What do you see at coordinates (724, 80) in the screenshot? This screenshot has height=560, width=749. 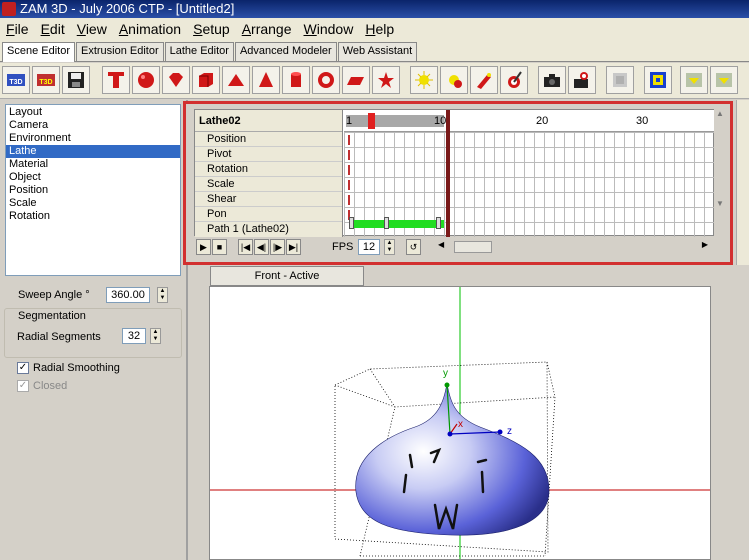 I see `drop-down-alt-button` at bounding box center [724, 80].